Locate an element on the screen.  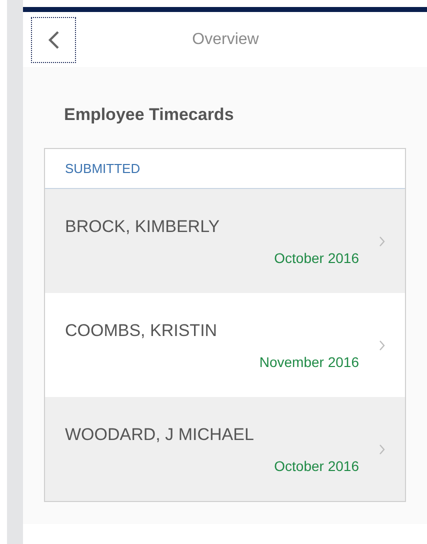
employee-name: BROCK, KIMBERLY is located at coordinates (142, 226).